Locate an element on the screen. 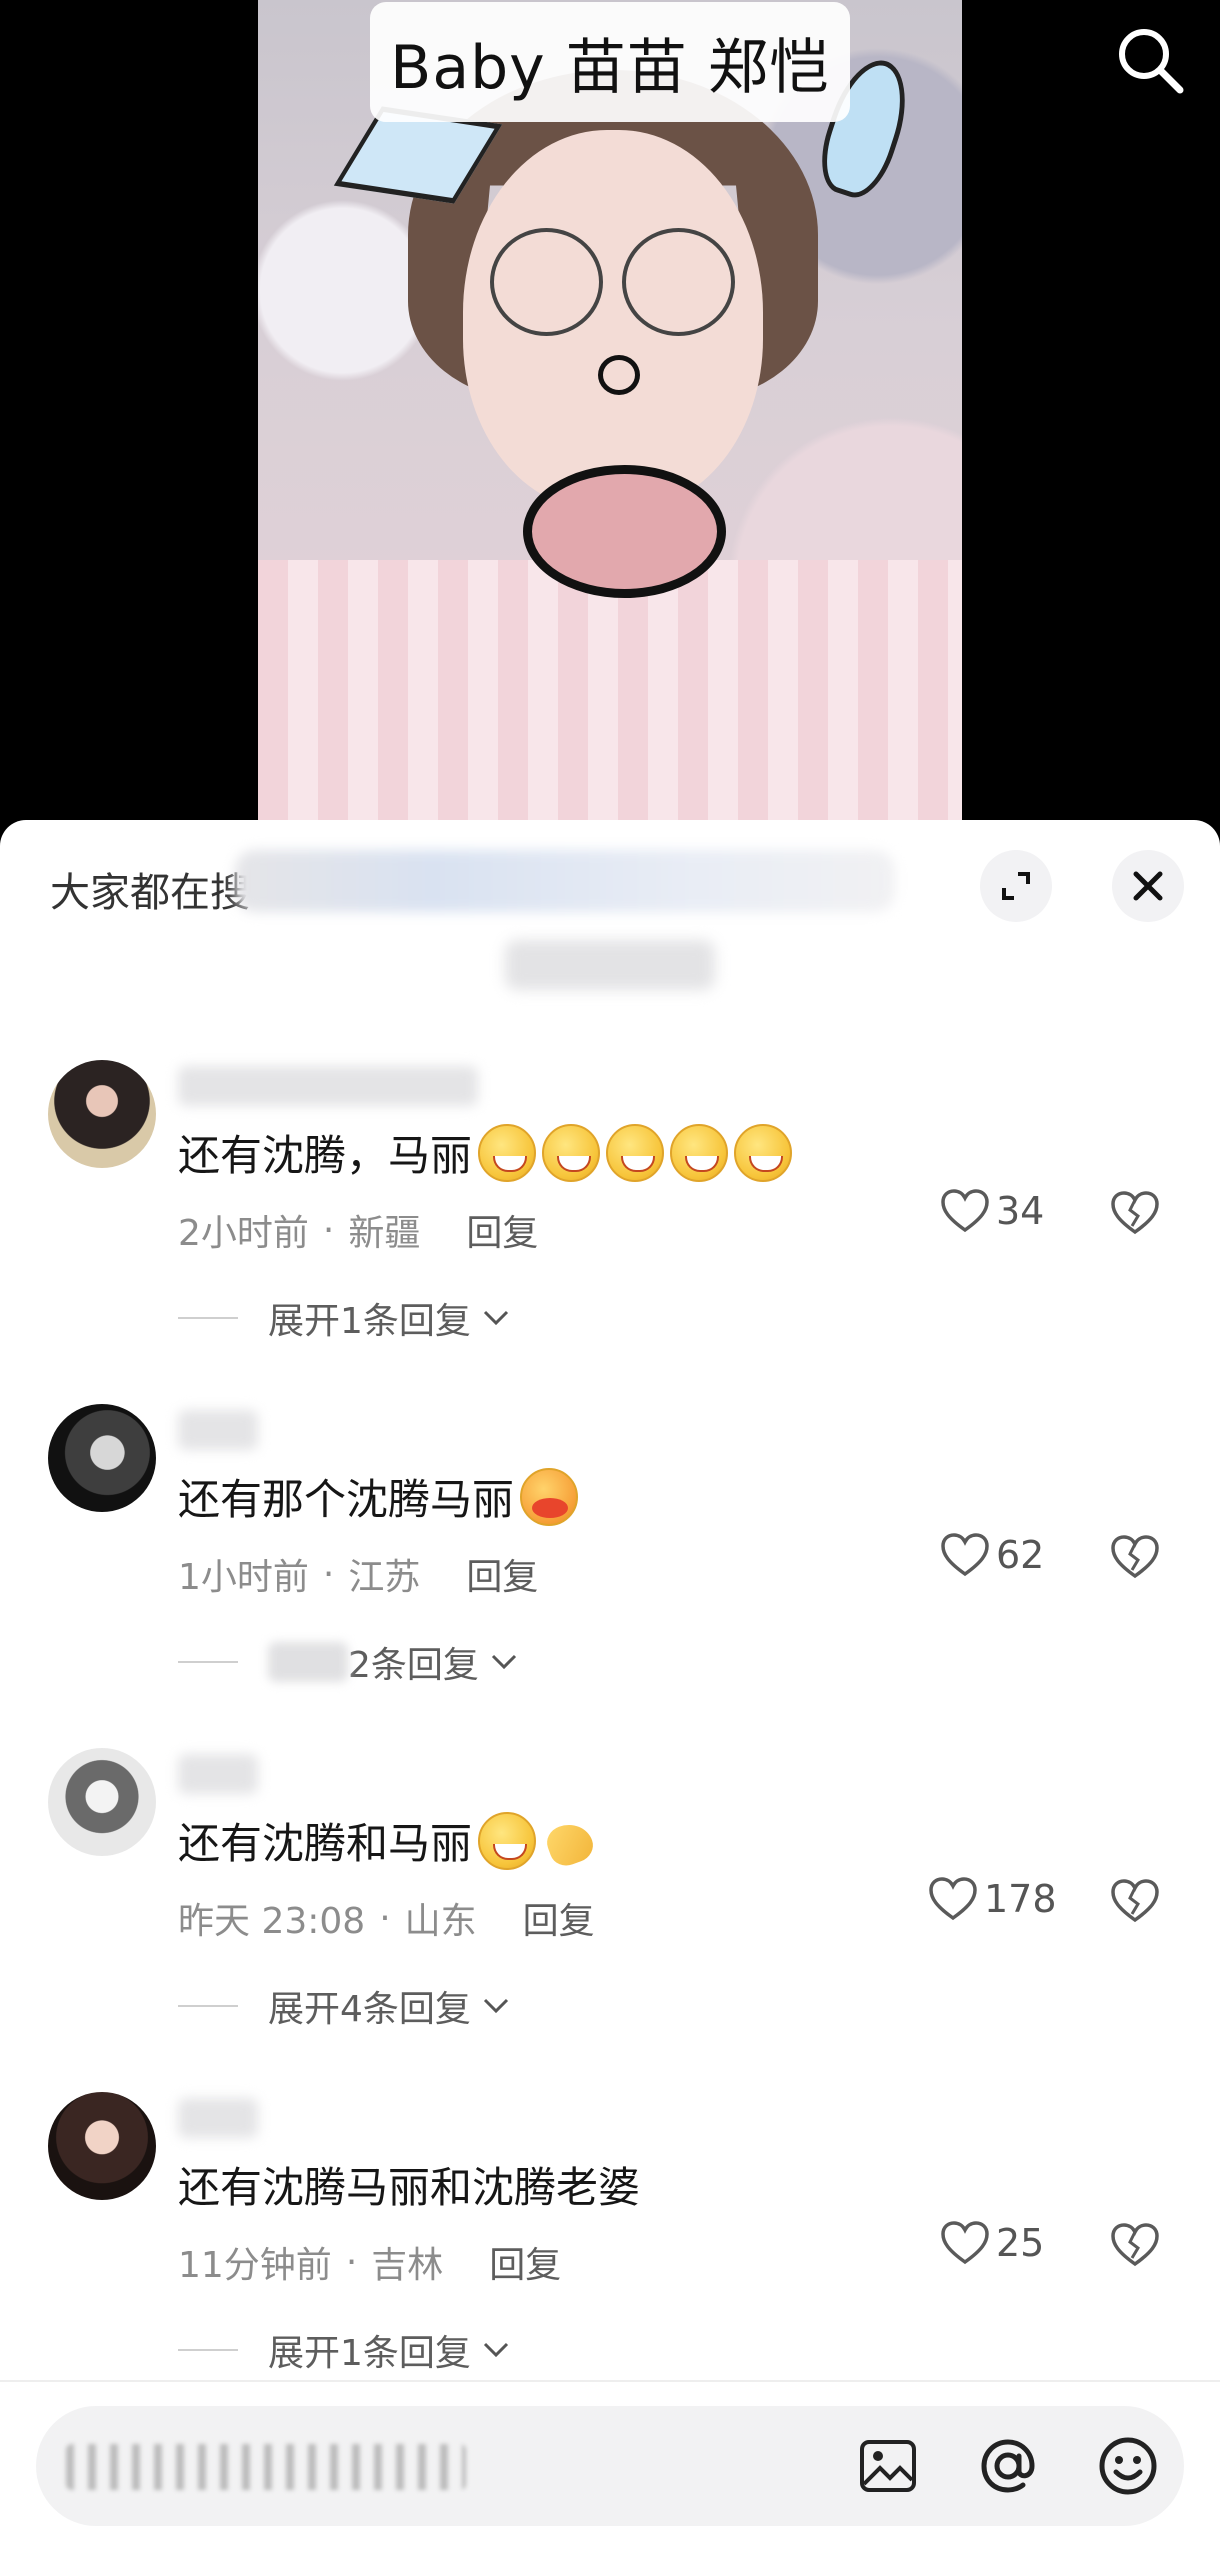 This screenshot has width=1220, height=2558. like-count: 178 is located at coordinates (1020, 1899).